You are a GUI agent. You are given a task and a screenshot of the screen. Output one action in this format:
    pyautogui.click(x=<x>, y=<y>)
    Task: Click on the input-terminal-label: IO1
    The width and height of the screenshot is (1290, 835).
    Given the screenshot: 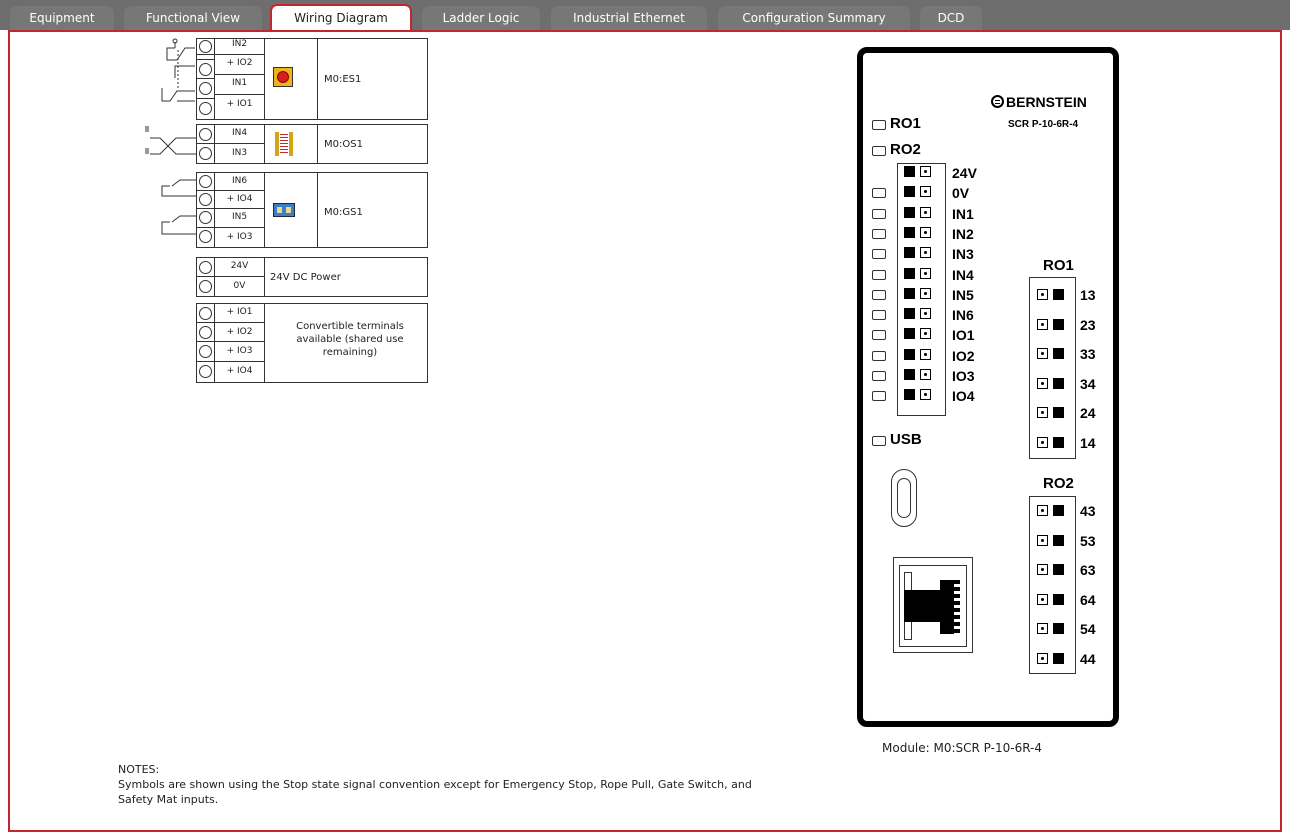 What is the action you would take?
    pyautogui.click(x=963, y=335)
    